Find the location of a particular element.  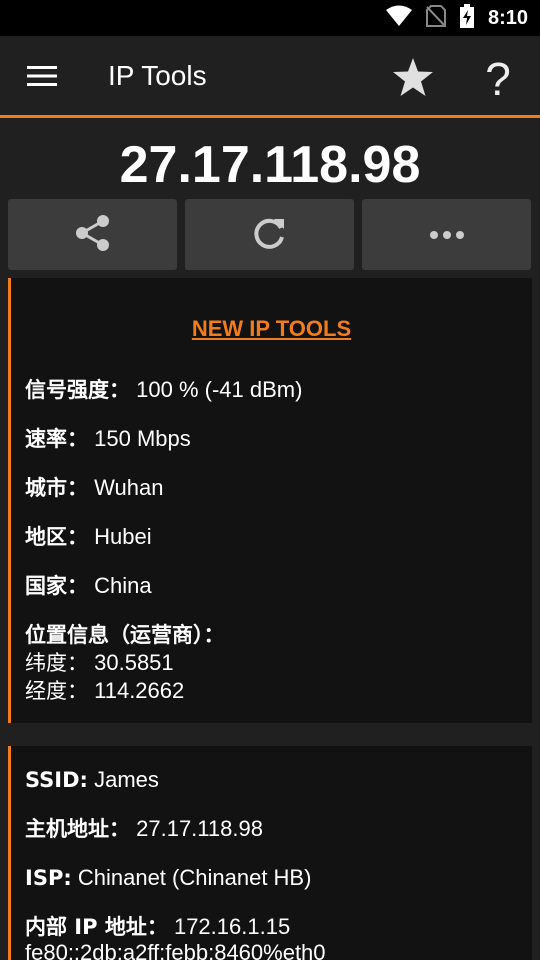

city-row: 城市： Wuhan is located at coordinates (94, 488).